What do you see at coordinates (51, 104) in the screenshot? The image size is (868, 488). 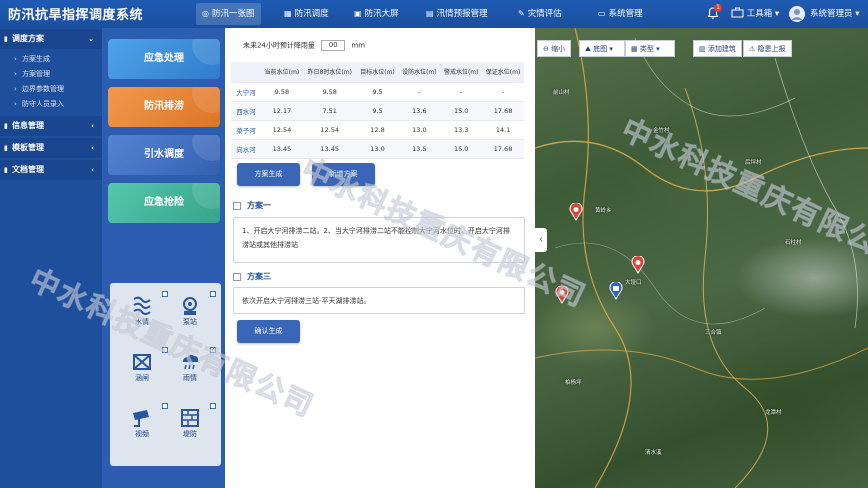 I see `sidebar-item-guard-entry: › 防守人员录入` at bounding box center [51, 104].